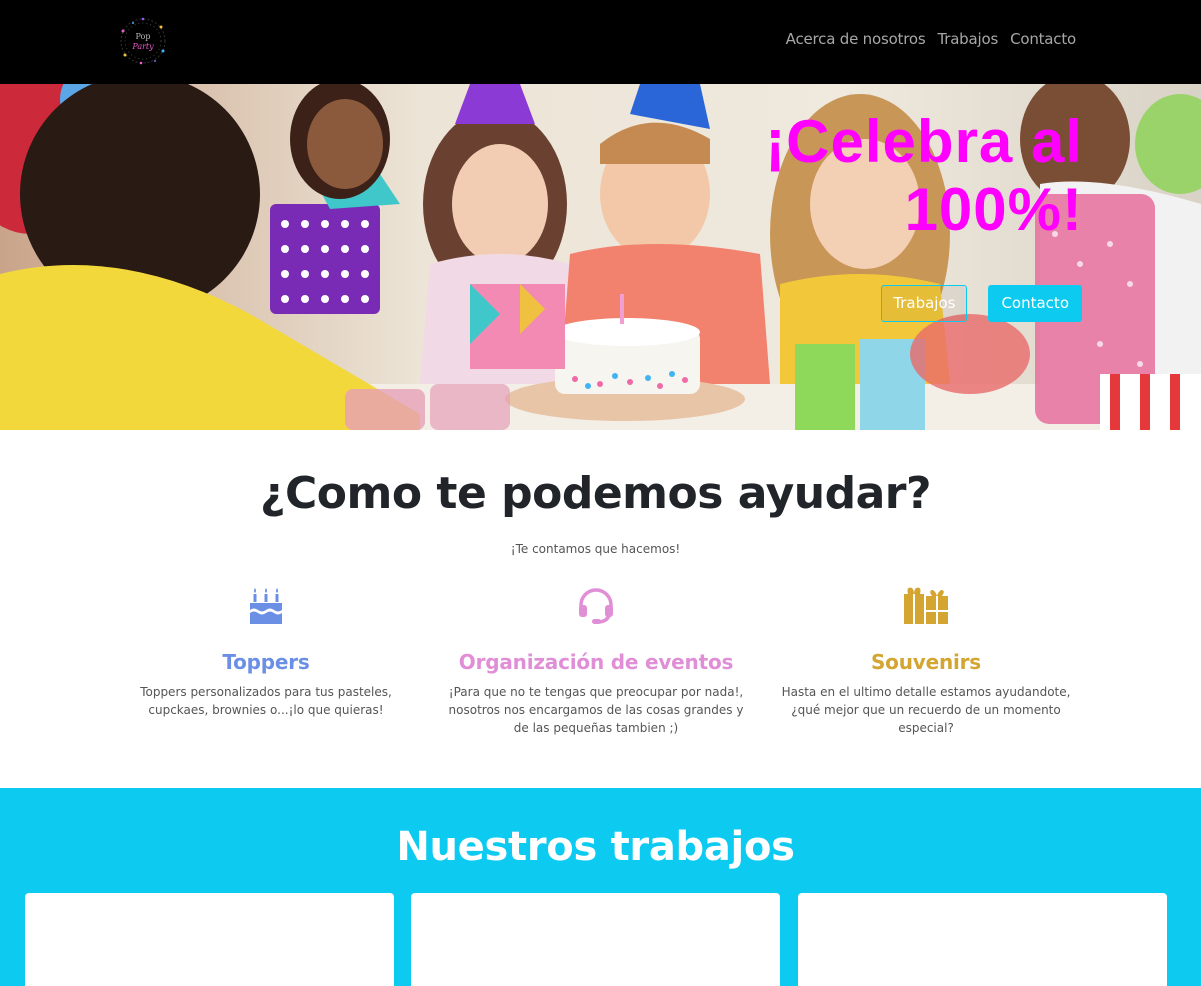 The height and width of the screenshot is (986, 1201). What do you see at coordinates (1043, 39) in the screenshot?
I see `nav-link-contact: Contacto` at bounding box center [1043, 39].